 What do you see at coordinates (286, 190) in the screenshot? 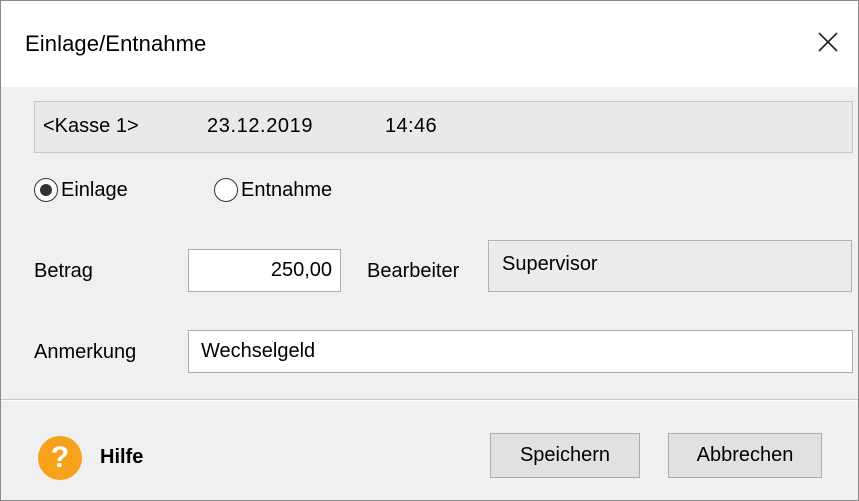
I see `radio-entnahme-label: Entnahme` at bounding box center [286, 190].